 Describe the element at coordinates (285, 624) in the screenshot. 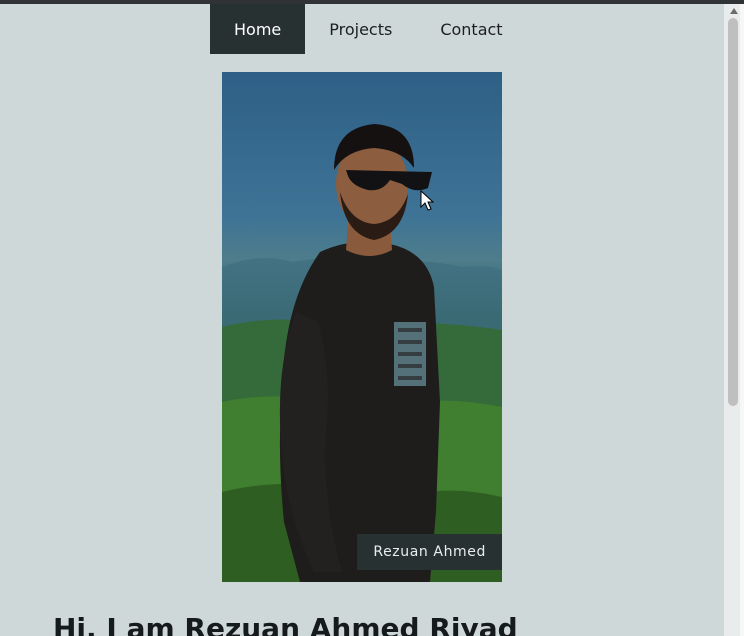

I see `intro-heading: Hi, I am Rezuan Ahmed Riyad` at that location.